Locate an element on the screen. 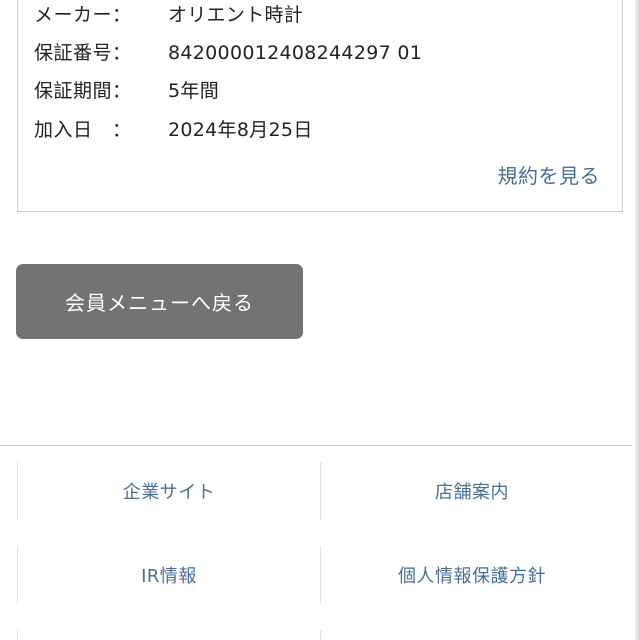 The height and width of the screenshot is (640, 640). info-key: 加入日 ： is located at coordinates (83, 130).